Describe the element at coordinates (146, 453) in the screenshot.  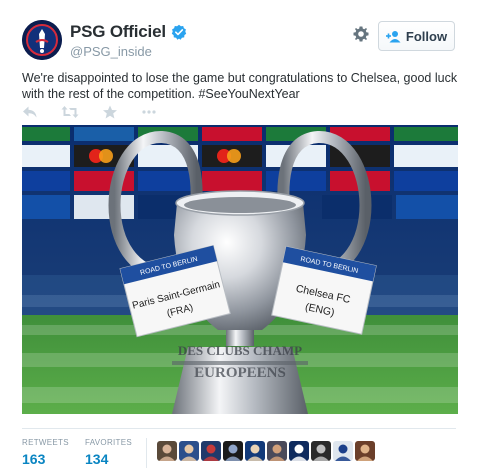
I see `stats-vertical-divider` at that location.